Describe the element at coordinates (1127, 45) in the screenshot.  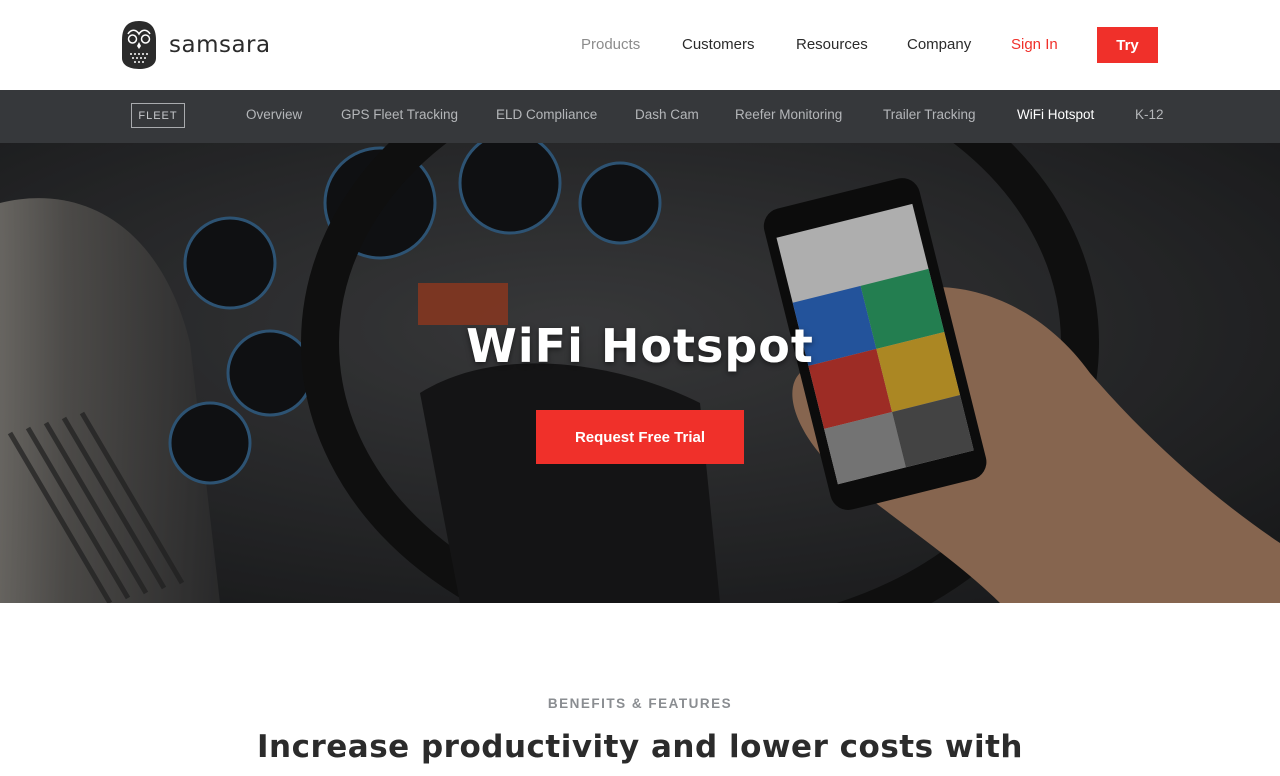
I see `try-button: Try` at that location.